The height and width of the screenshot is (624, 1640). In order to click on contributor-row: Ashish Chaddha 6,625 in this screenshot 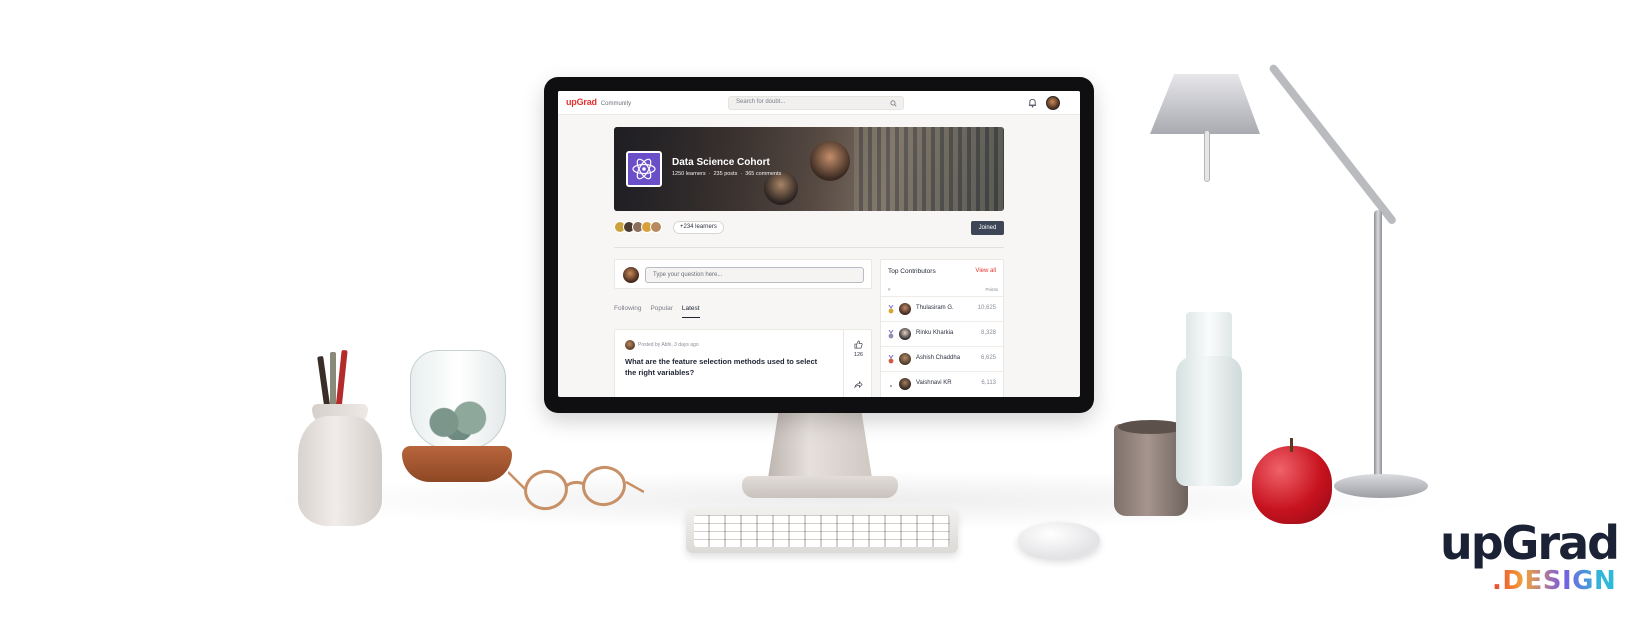, I will do `click(942, 358)`.